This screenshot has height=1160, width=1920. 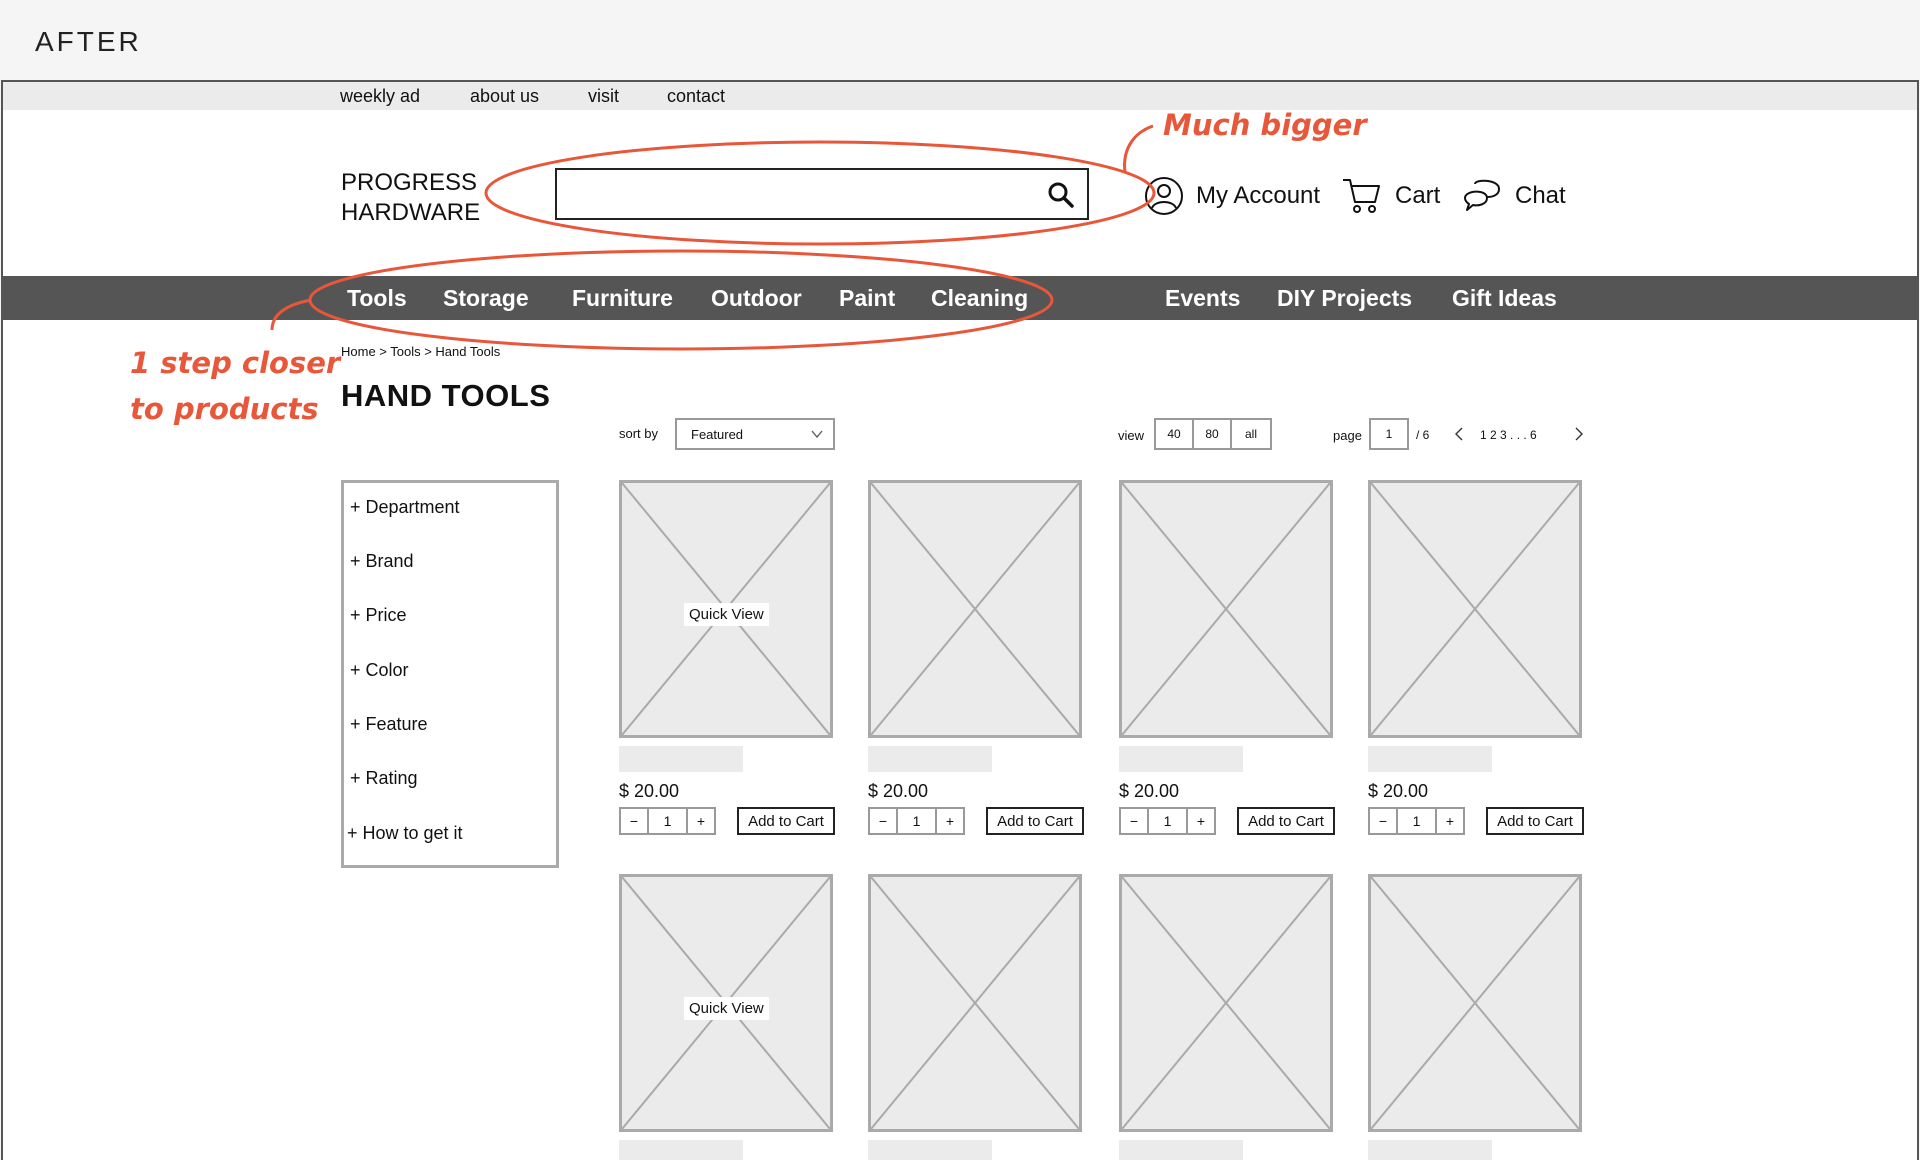 I want to click on filter-feature: + Feature, so click(x=389, y=724).